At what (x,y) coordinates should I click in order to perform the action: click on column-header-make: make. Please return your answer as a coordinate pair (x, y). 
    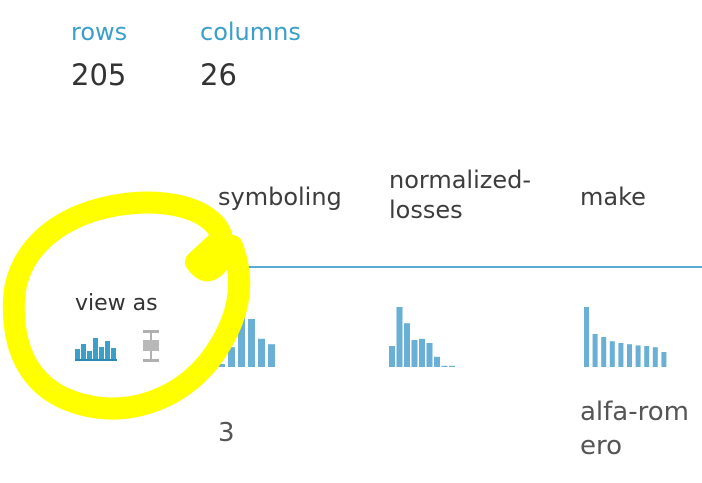
    Looking at the image, I should click on (613, 197).